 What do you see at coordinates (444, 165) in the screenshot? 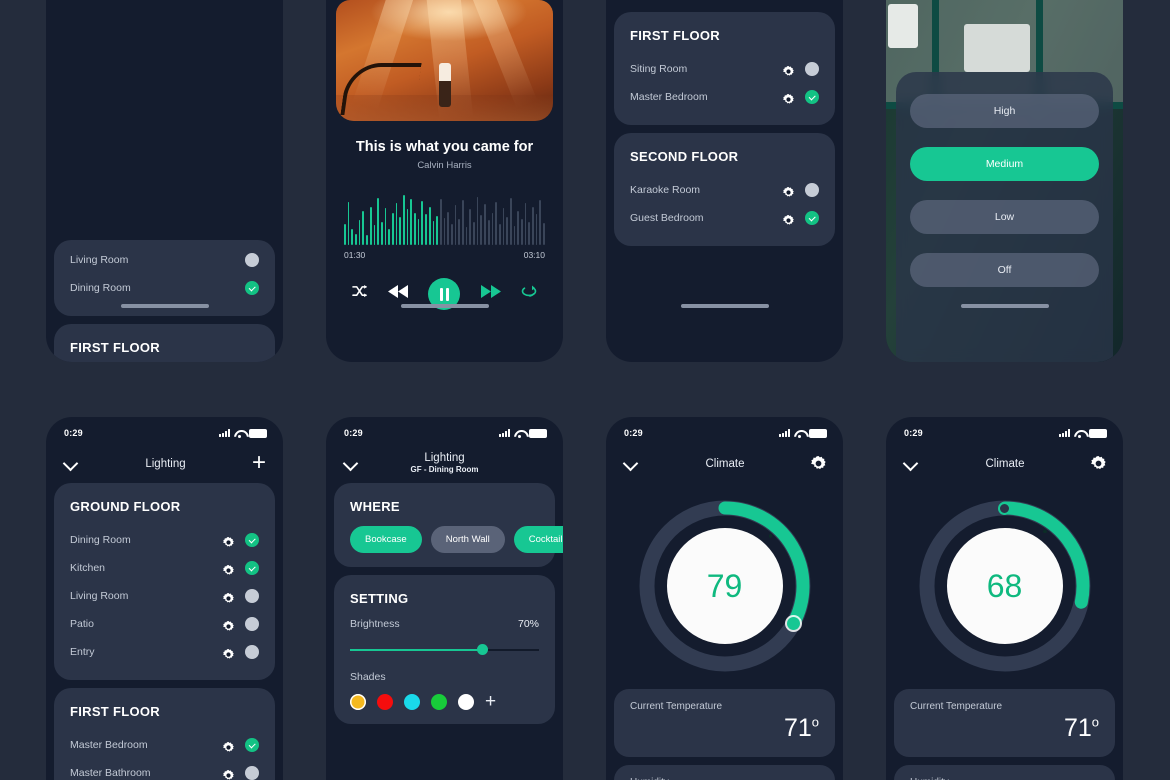
I see `track-artist: Calvin Harris` at bounding box center [444, 165].